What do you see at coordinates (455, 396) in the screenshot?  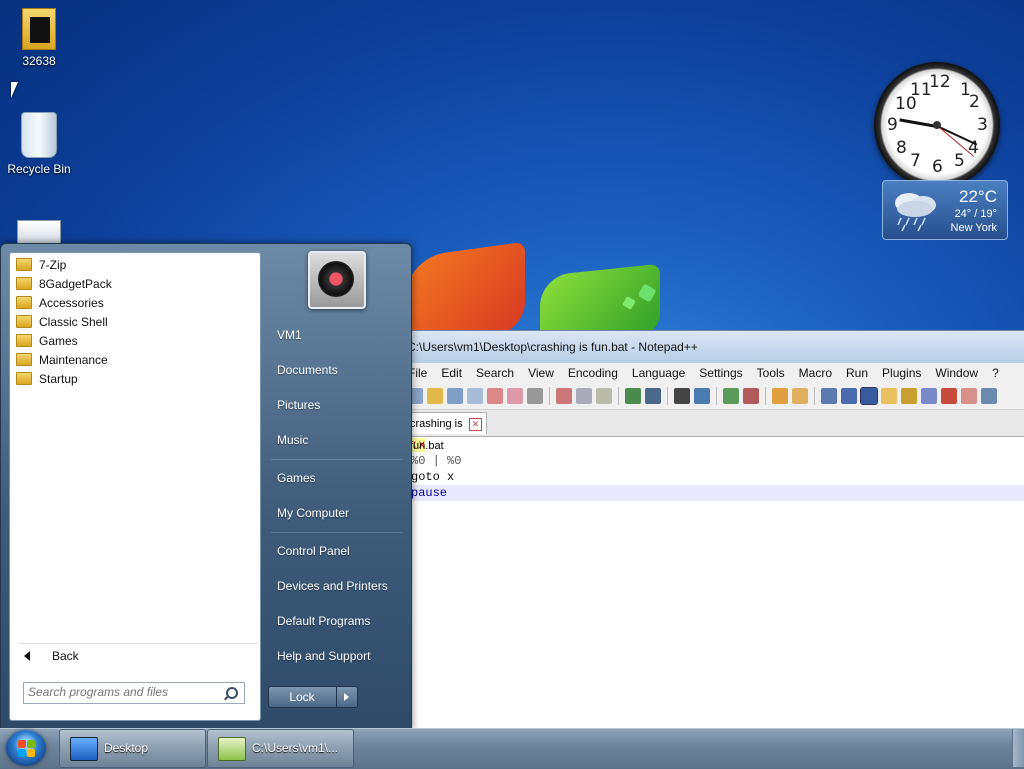 I see `save-icon` at bounding box center [455, 396].